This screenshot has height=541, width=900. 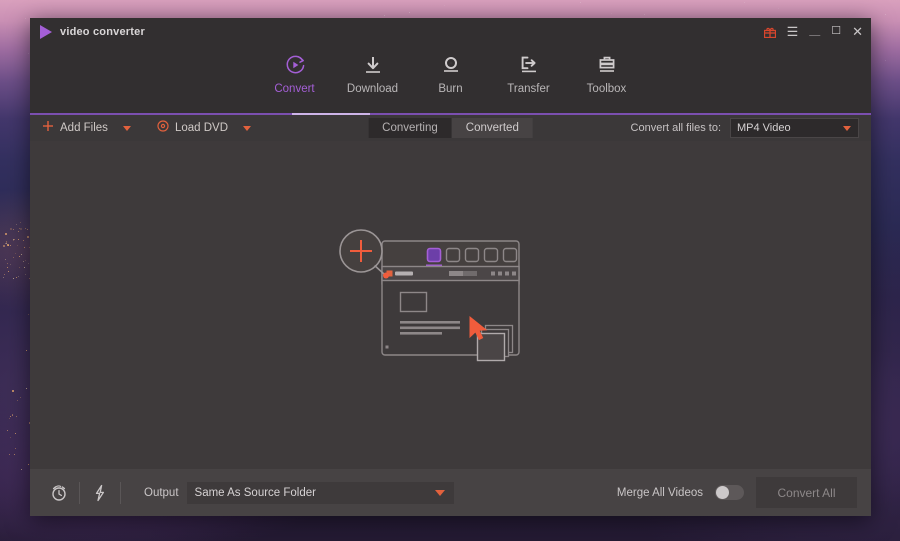 I want to click on load-dvd-chevron-down-icon, so click(x=247, y=128).